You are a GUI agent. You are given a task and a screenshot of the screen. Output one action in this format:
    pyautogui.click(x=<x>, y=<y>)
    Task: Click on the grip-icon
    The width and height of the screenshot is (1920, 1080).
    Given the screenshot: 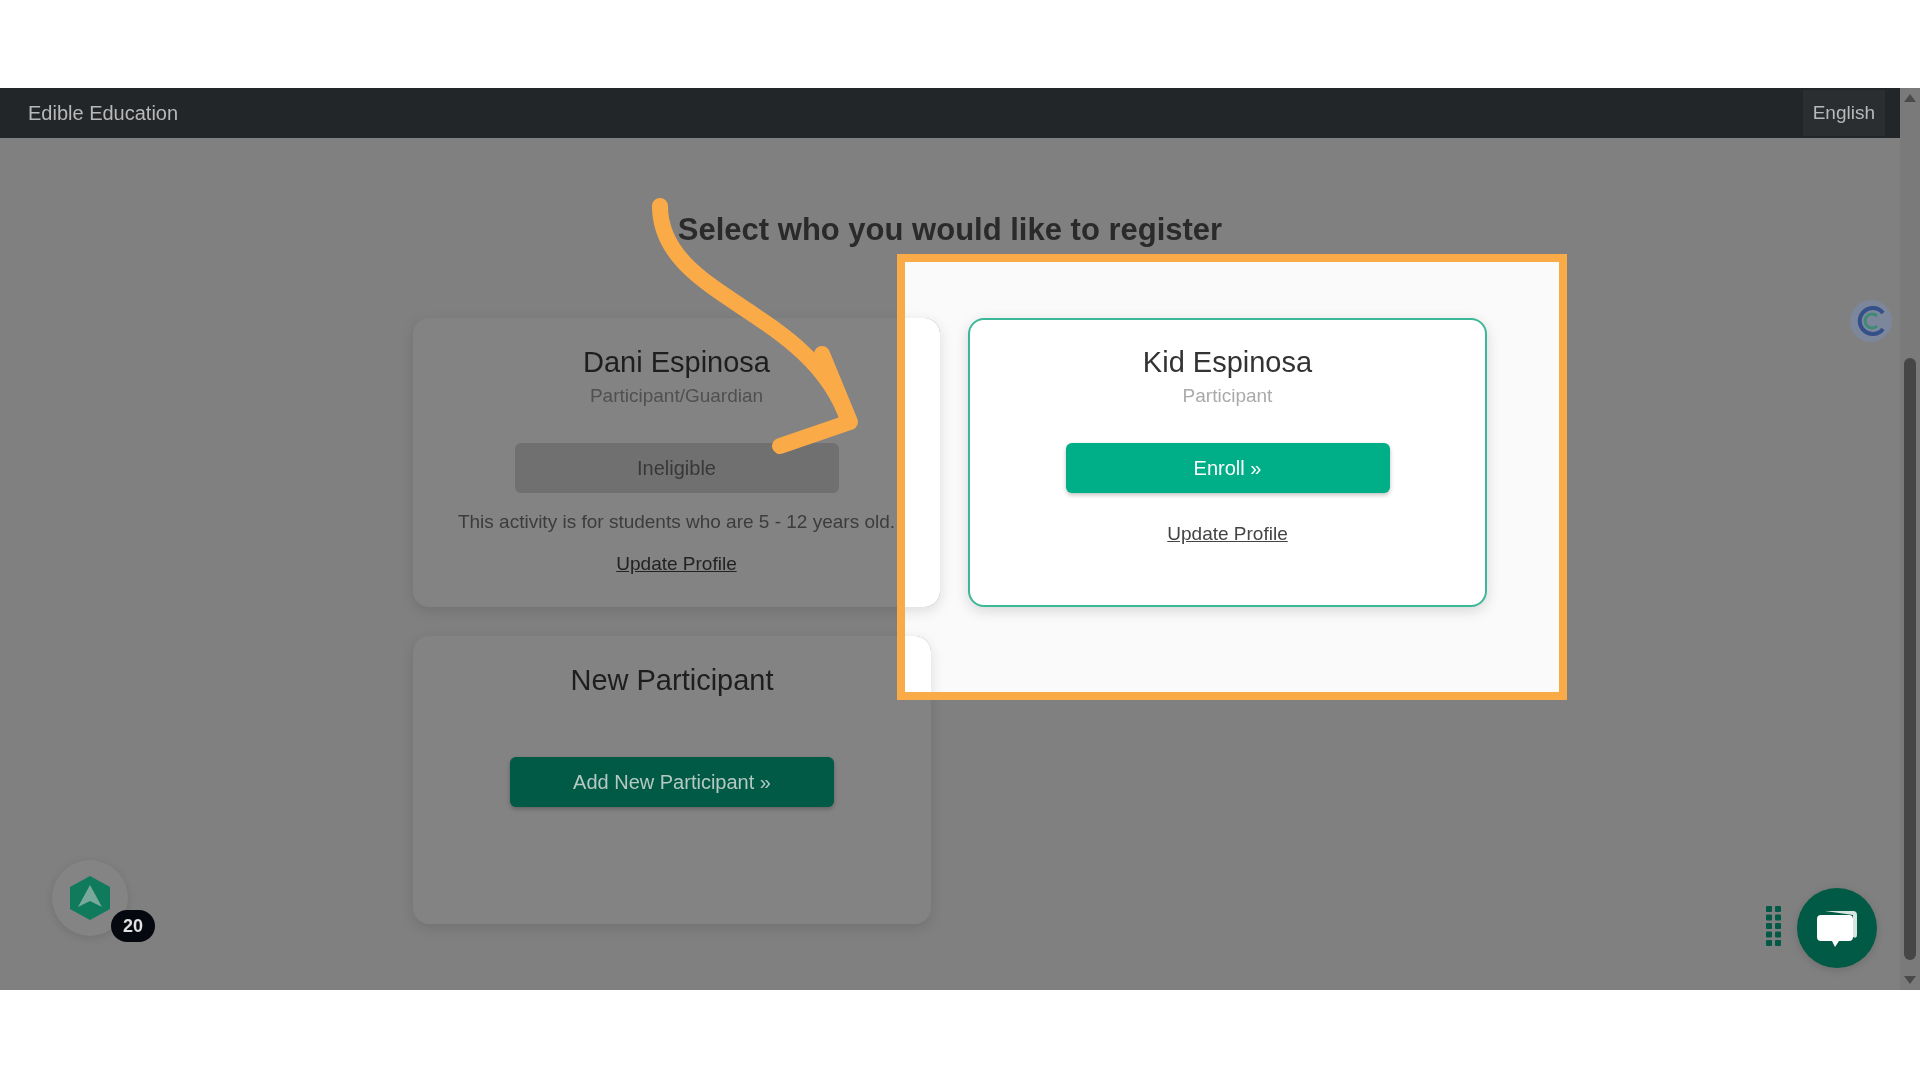 What is the action you would take?
    pyautogui.click(x=1774, y=926)
    